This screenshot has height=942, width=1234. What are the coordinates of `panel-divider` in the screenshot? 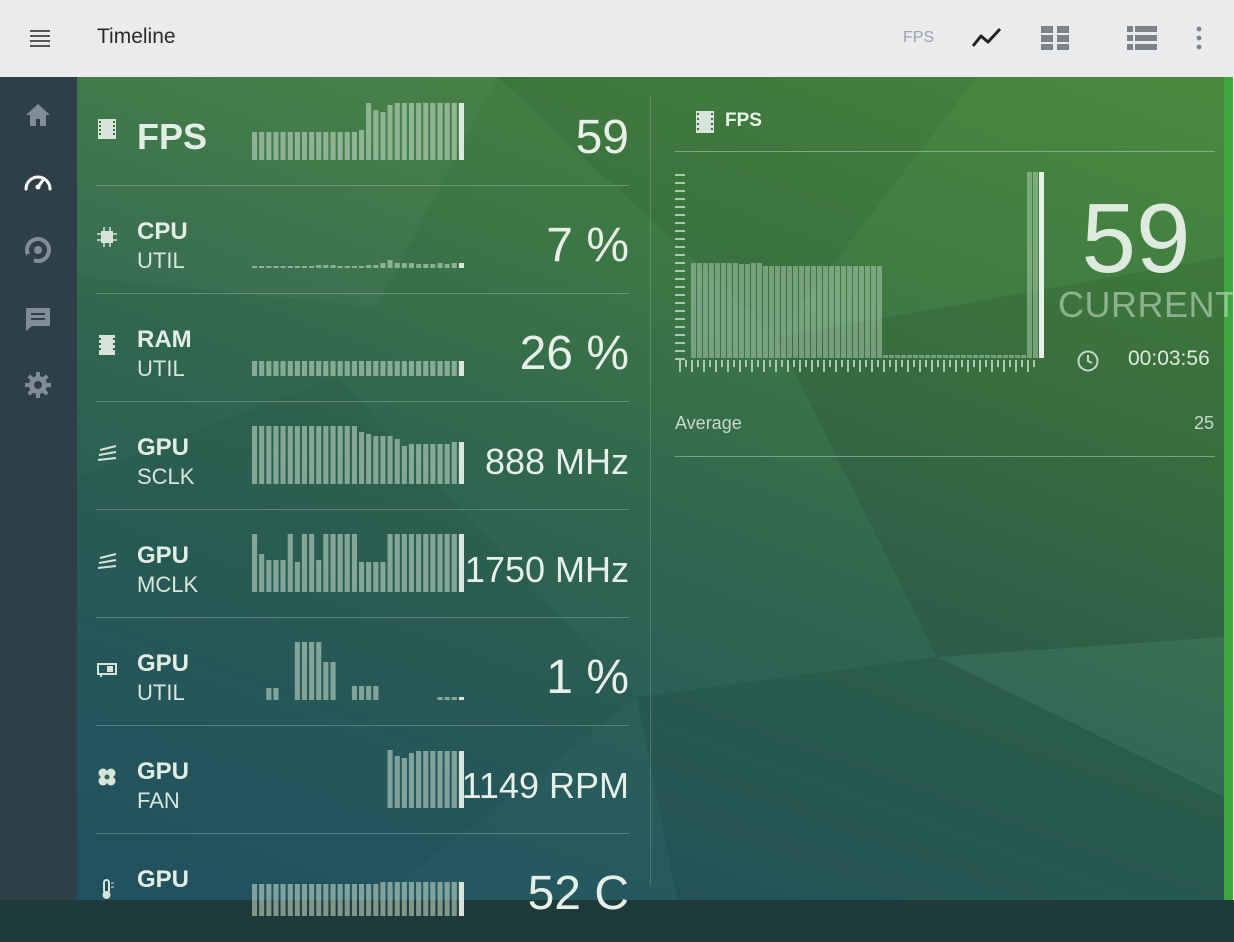 It's located at (650, 490).